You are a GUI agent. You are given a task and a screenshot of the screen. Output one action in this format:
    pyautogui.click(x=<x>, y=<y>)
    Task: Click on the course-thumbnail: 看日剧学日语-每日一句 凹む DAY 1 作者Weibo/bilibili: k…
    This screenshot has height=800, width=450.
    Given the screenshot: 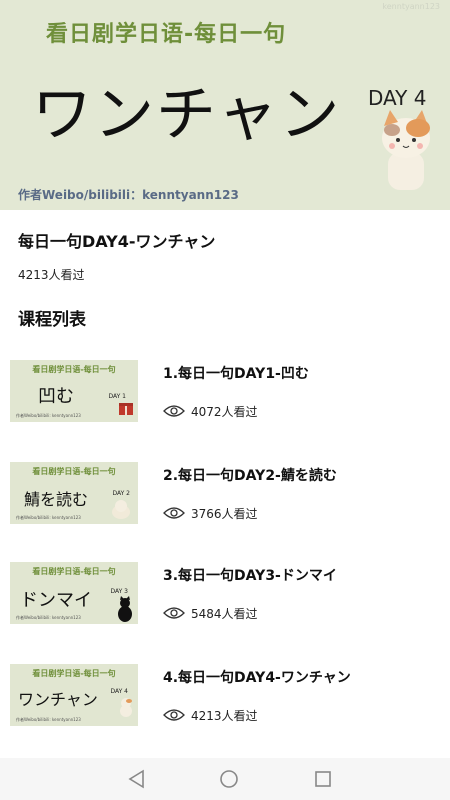 What is the action you would take?
    pyautogui.click(x=74, y=391)
    